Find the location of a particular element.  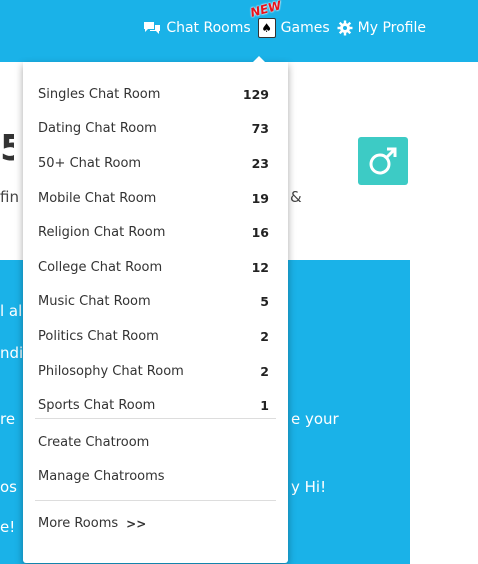

panel-text-2: ndi is located at coordinates (12, 353).